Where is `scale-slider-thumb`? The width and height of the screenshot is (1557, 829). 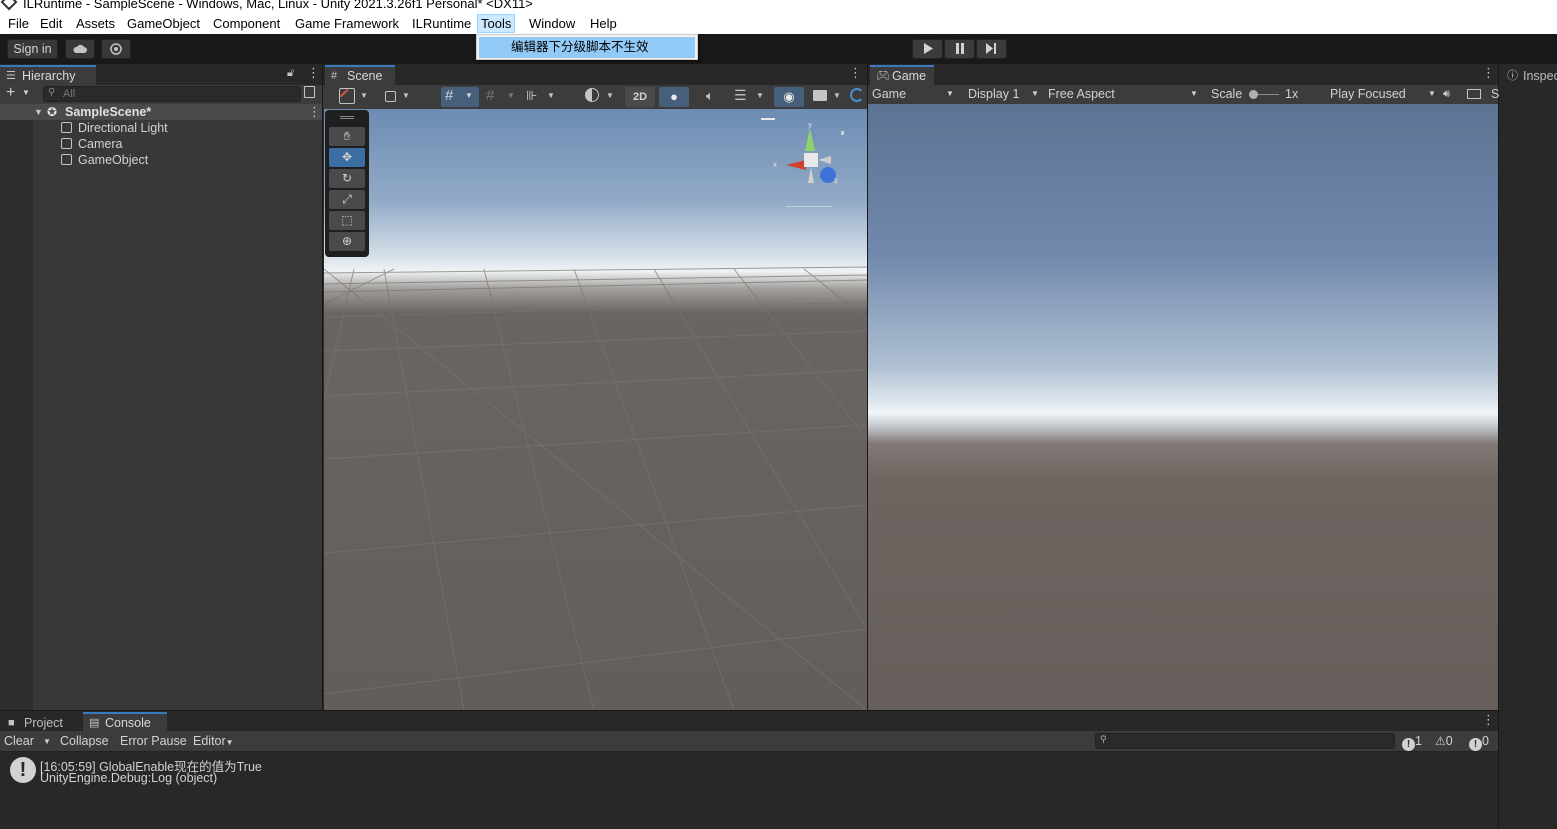 scale-slider-thumb is located at coordinates (1253, 94).